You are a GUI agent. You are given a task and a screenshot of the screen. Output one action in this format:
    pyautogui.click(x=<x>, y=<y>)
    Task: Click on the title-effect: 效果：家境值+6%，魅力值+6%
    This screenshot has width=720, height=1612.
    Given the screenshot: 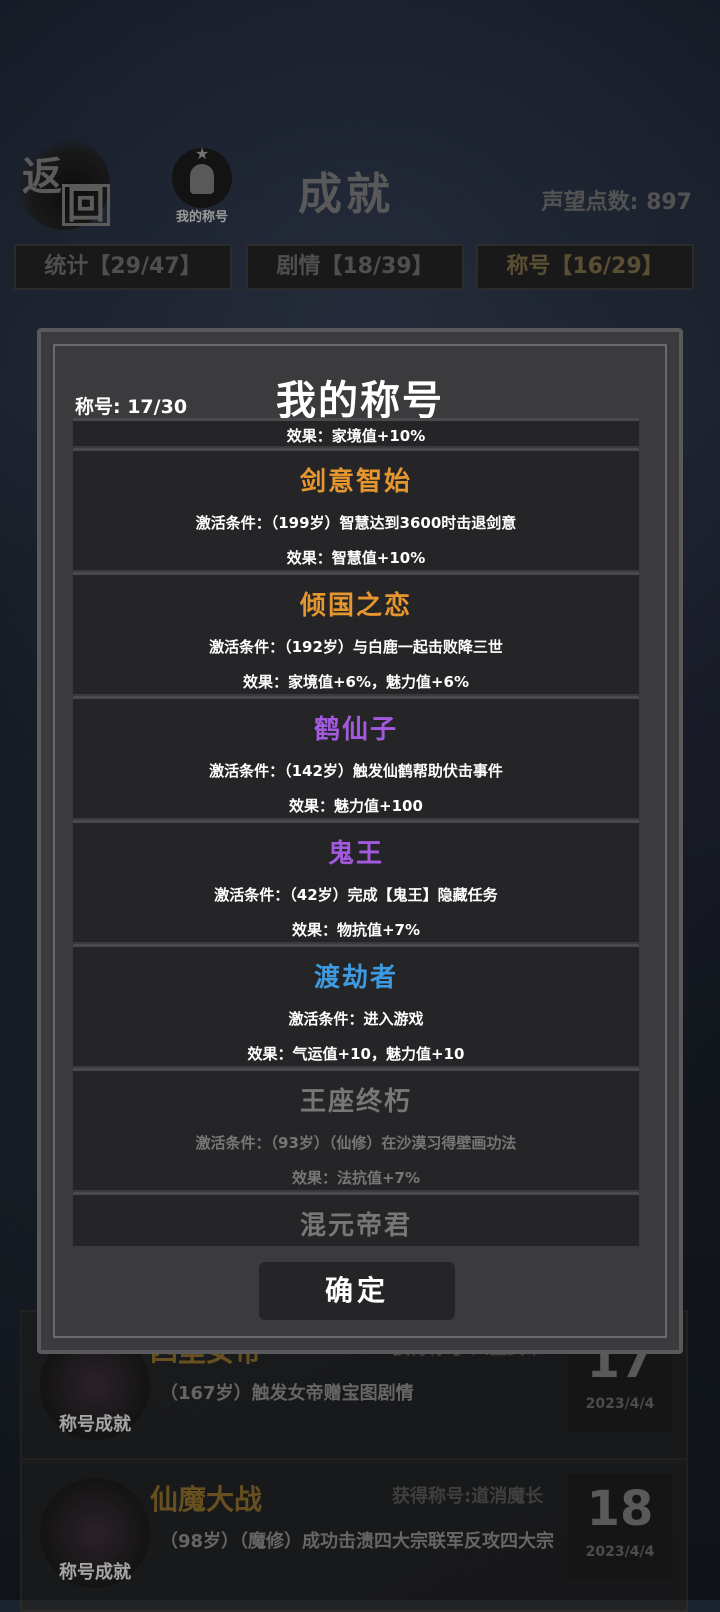 What is the action you would take?
    pyautogui.click(x=356, y=682)
    